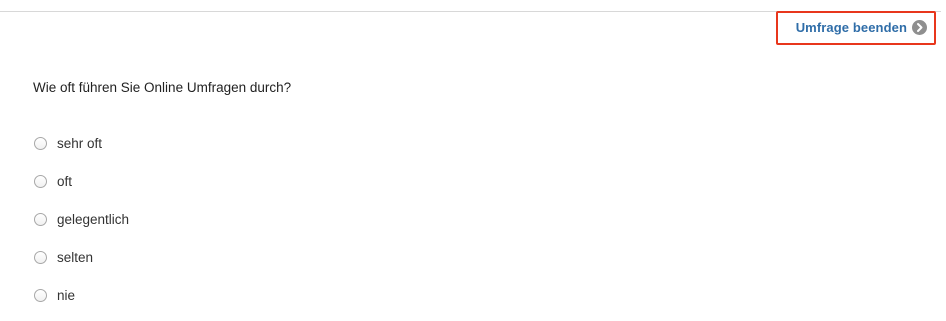 The height and width of the screenshot is (321, 946). I want to click on arrow-right-circle-icon, so click(919, 27).